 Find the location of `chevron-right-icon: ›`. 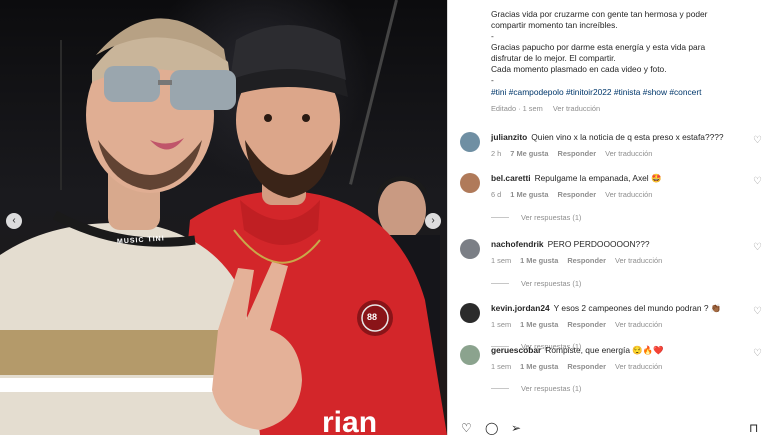

chevron-right-icon: › is located at coordinates (433, 220).